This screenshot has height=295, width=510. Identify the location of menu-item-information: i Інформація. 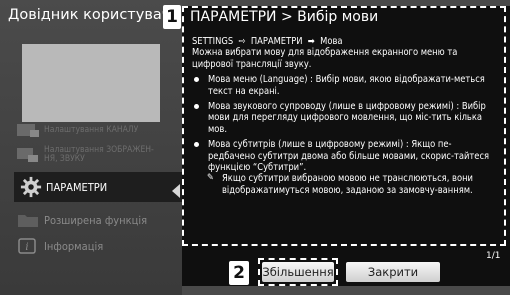
(96, 246).